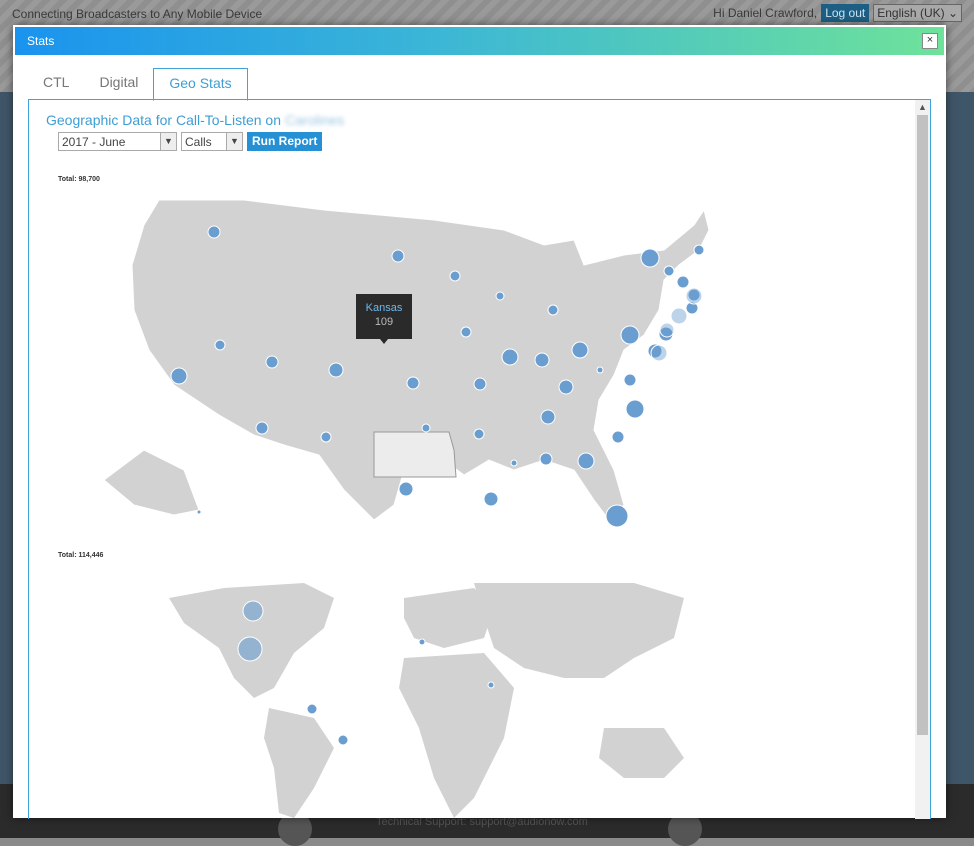 The image size is (974, 846). I want to click on state-tooltip: Kansas 109, so click(384, 319).